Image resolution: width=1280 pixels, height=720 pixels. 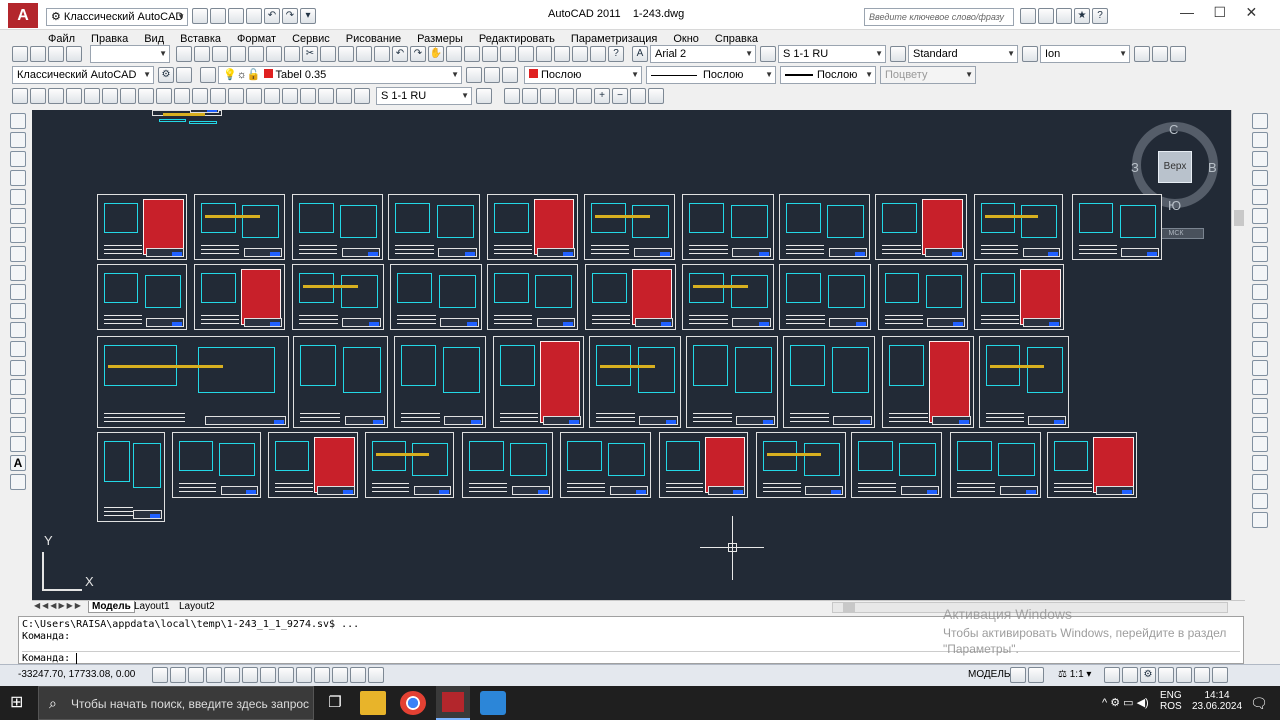 What do you see at coordinates (18, 387) in the screenshot?
I see `hatch-icon` at bounding box center [18, 387].